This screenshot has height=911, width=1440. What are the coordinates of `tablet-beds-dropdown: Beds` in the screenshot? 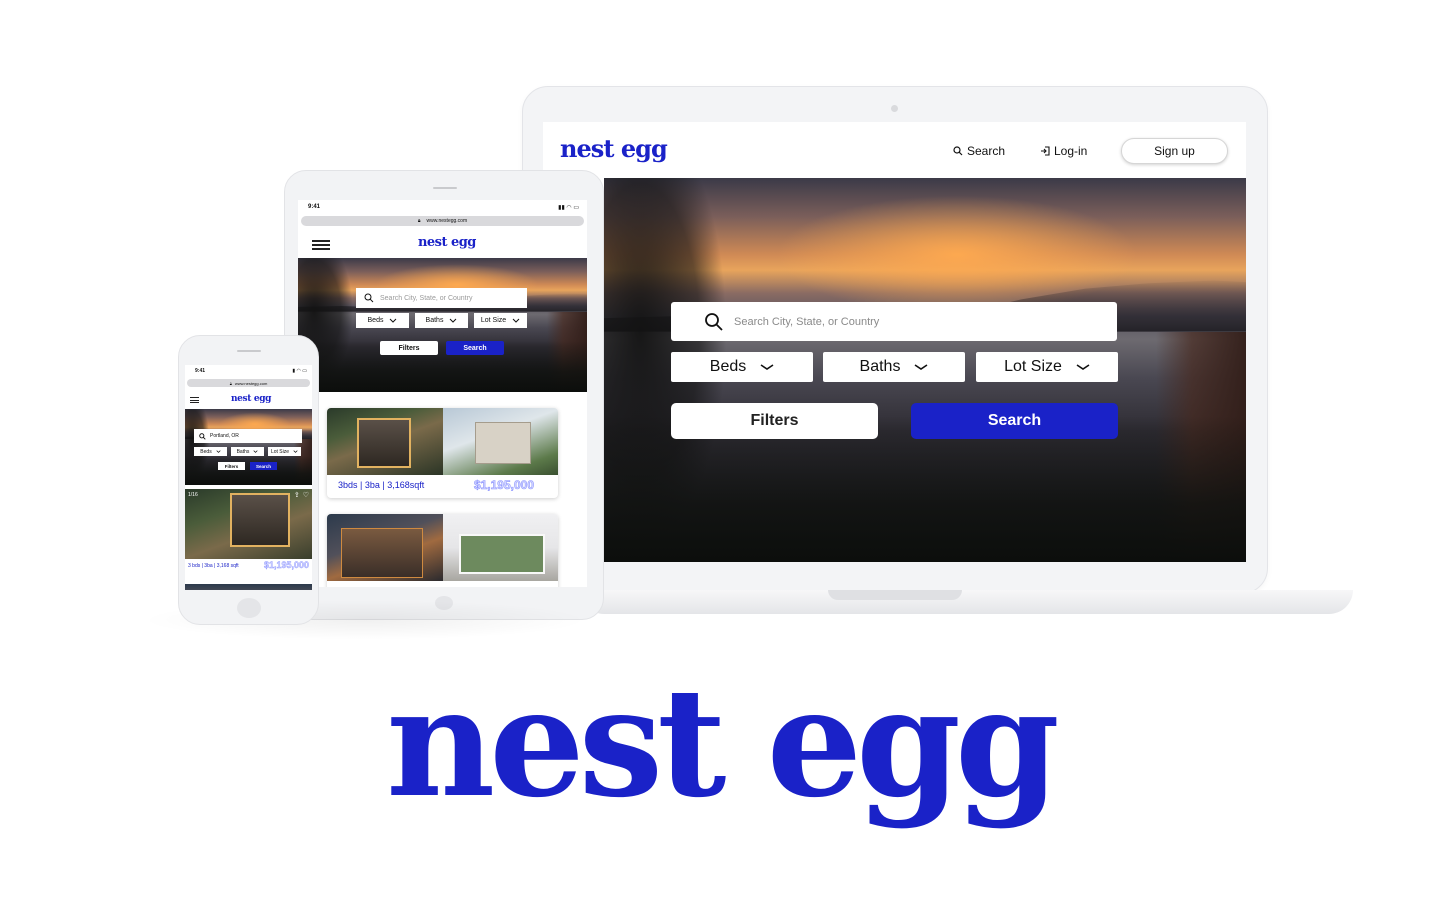 It's located at (382, 320).